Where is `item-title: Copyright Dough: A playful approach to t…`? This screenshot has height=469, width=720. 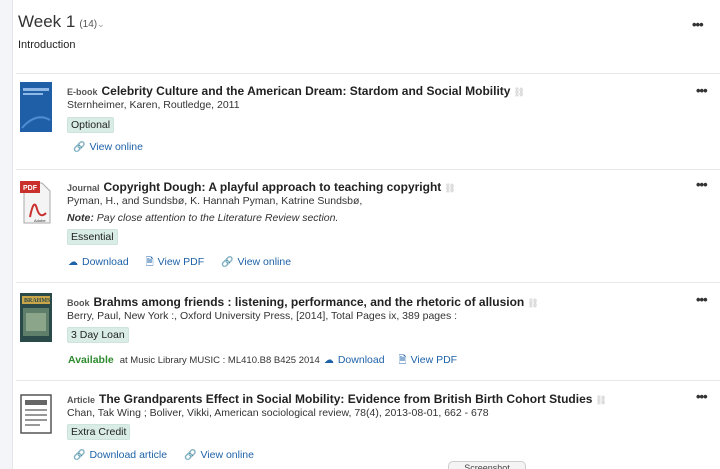
item-title: Copyright Dough: A playful approach to t… is located at coordinates (273, 187).